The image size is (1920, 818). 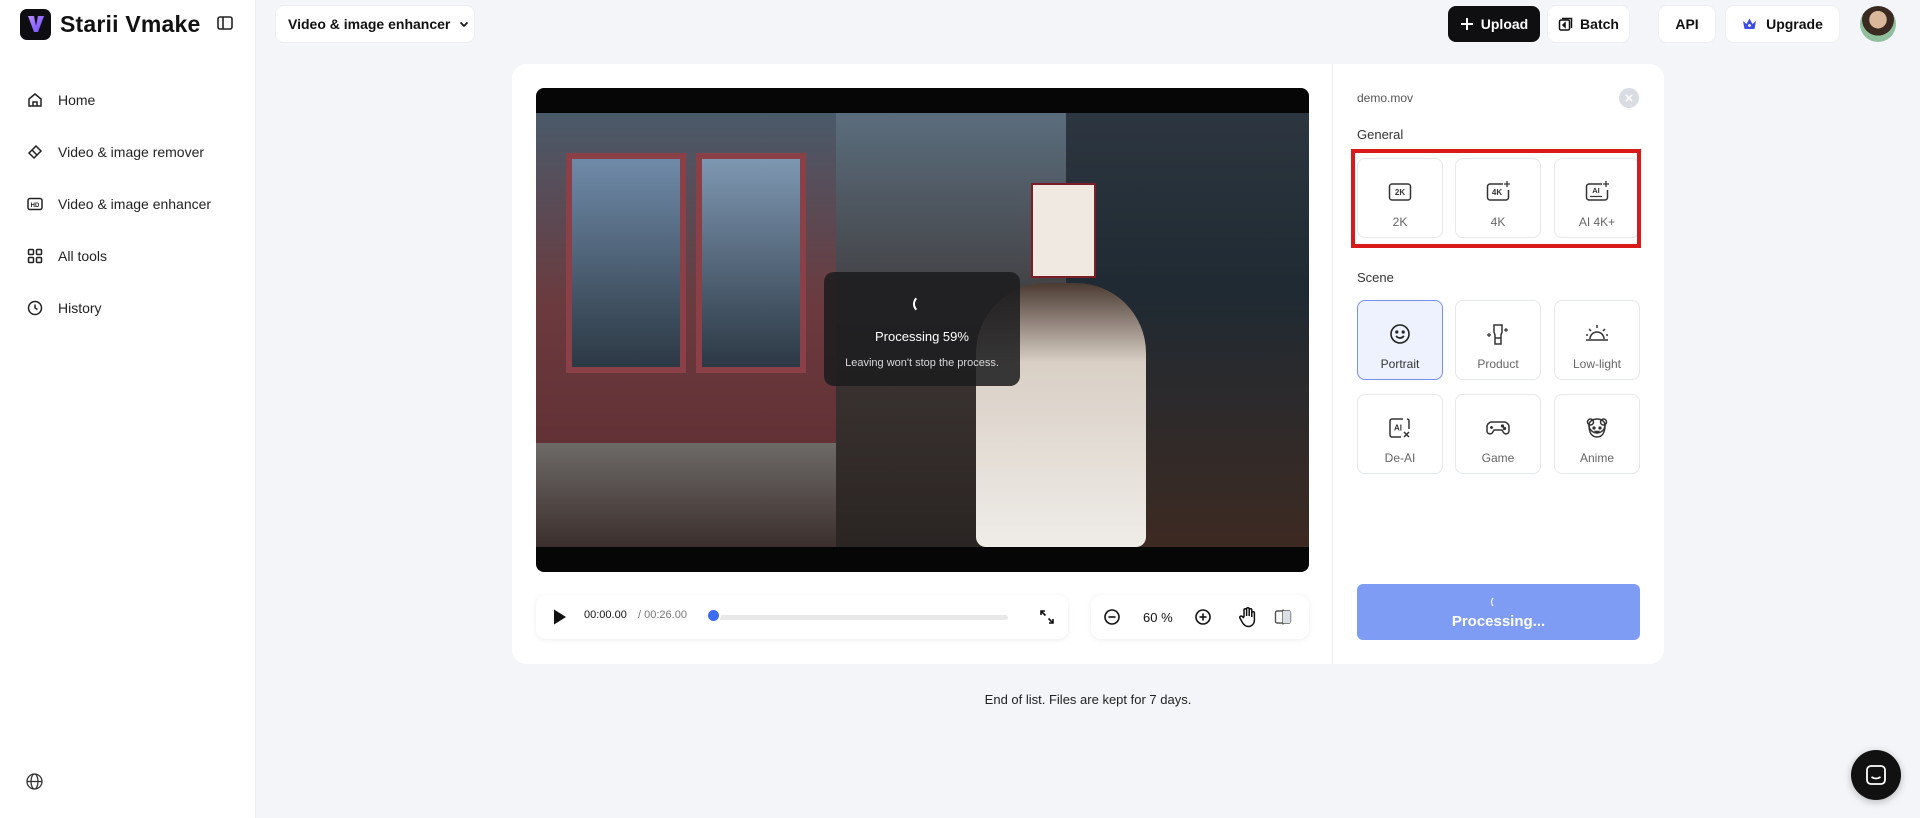 What do you see at coordinates (1400, 334) in the screenshot?
I see `smile-icon` at bounding box center [1400, 334].